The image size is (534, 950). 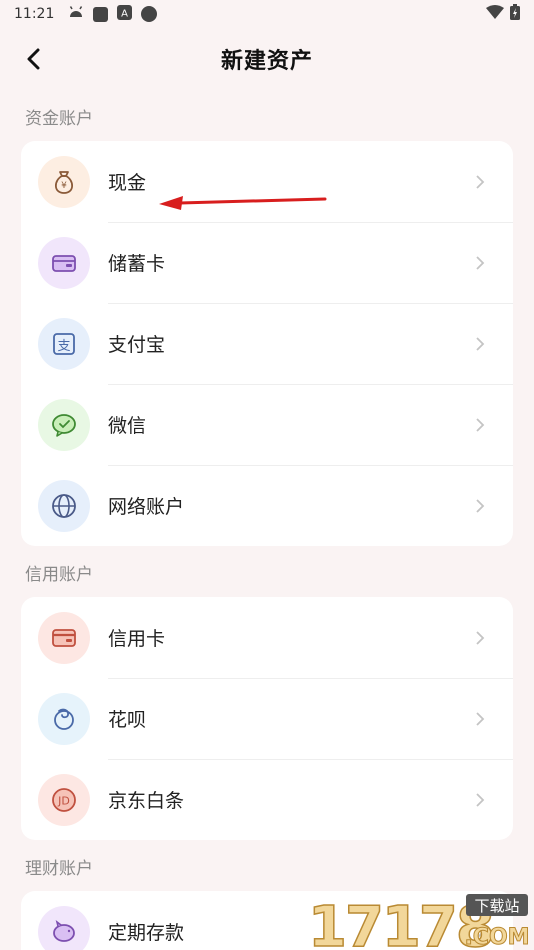 What do you see at coordinates (101, 14) in the screenshot?
I see `app-notification-icon` at bounding box center [101, 14].